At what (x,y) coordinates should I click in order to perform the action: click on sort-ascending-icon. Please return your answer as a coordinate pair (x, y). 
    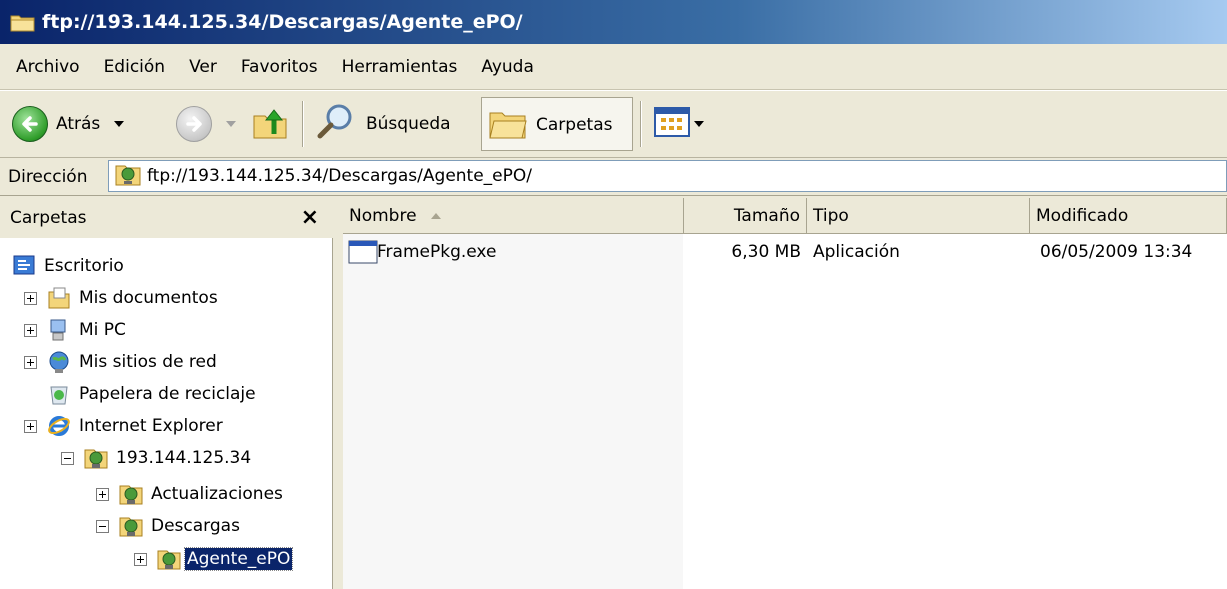
    Looking at the image, I should click on (435, 215).